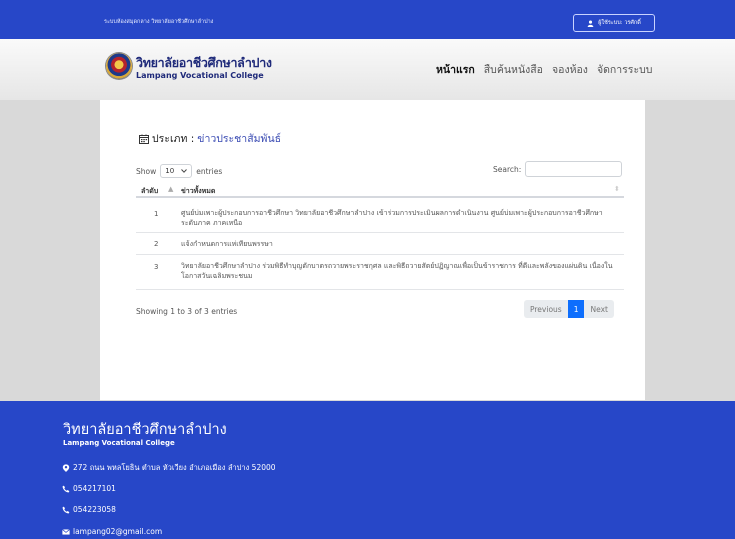  Describe the element at coordinates (66, 468) in the screenshot. I see `map-marker-icon` at that location.